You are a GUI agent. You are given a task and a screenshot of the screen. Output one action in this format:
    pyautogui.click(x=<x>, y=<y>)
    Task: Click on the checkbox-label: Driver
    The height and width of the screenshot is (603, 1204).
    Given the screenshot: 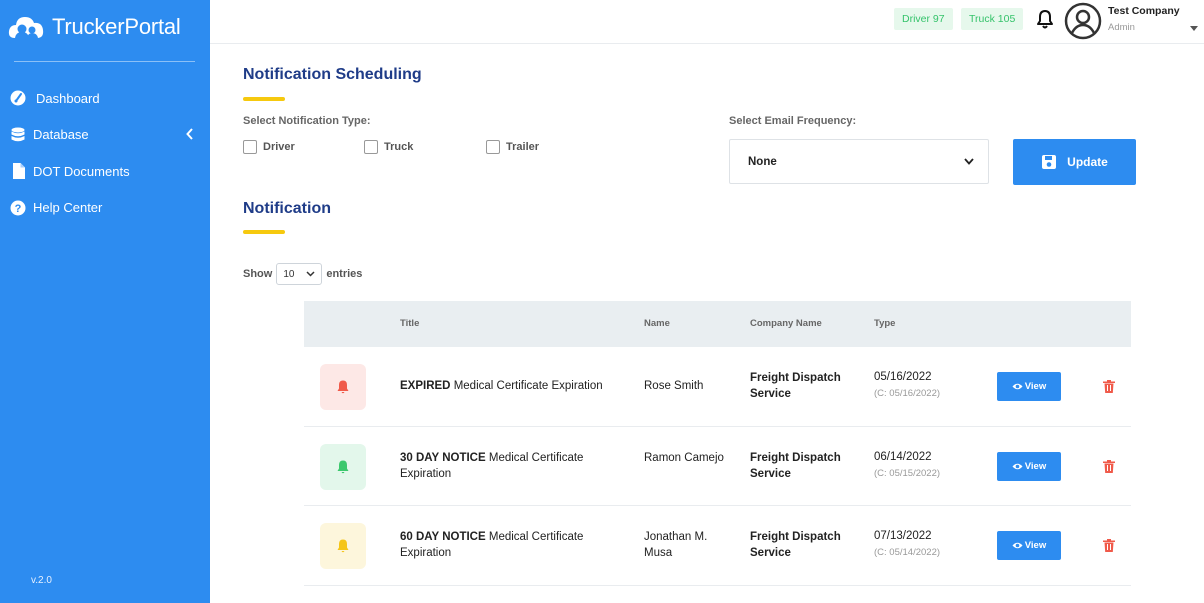 What is the action you would take?
    pyautogui.click(x=279, y=147)
    